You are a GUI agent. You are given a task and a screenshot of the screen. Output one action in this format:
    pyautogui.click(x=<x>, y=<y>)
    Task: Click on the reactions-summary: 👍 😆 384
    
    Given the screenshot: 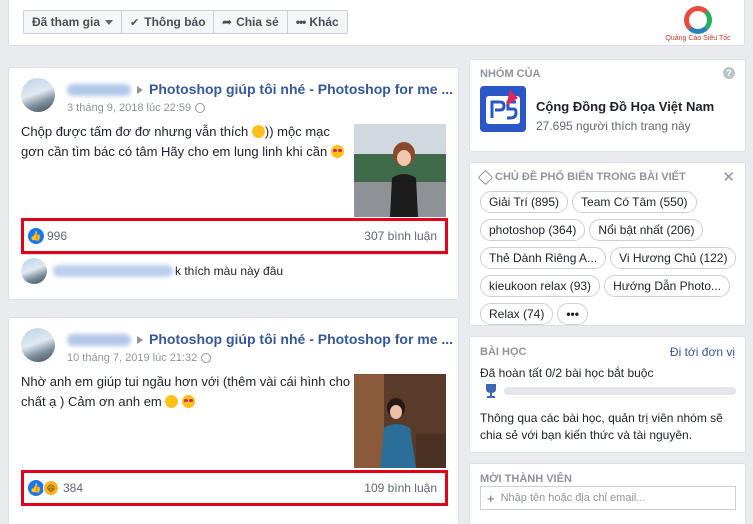 What is the action you would take?
    pyautogui.click(x=55, y=488)
    